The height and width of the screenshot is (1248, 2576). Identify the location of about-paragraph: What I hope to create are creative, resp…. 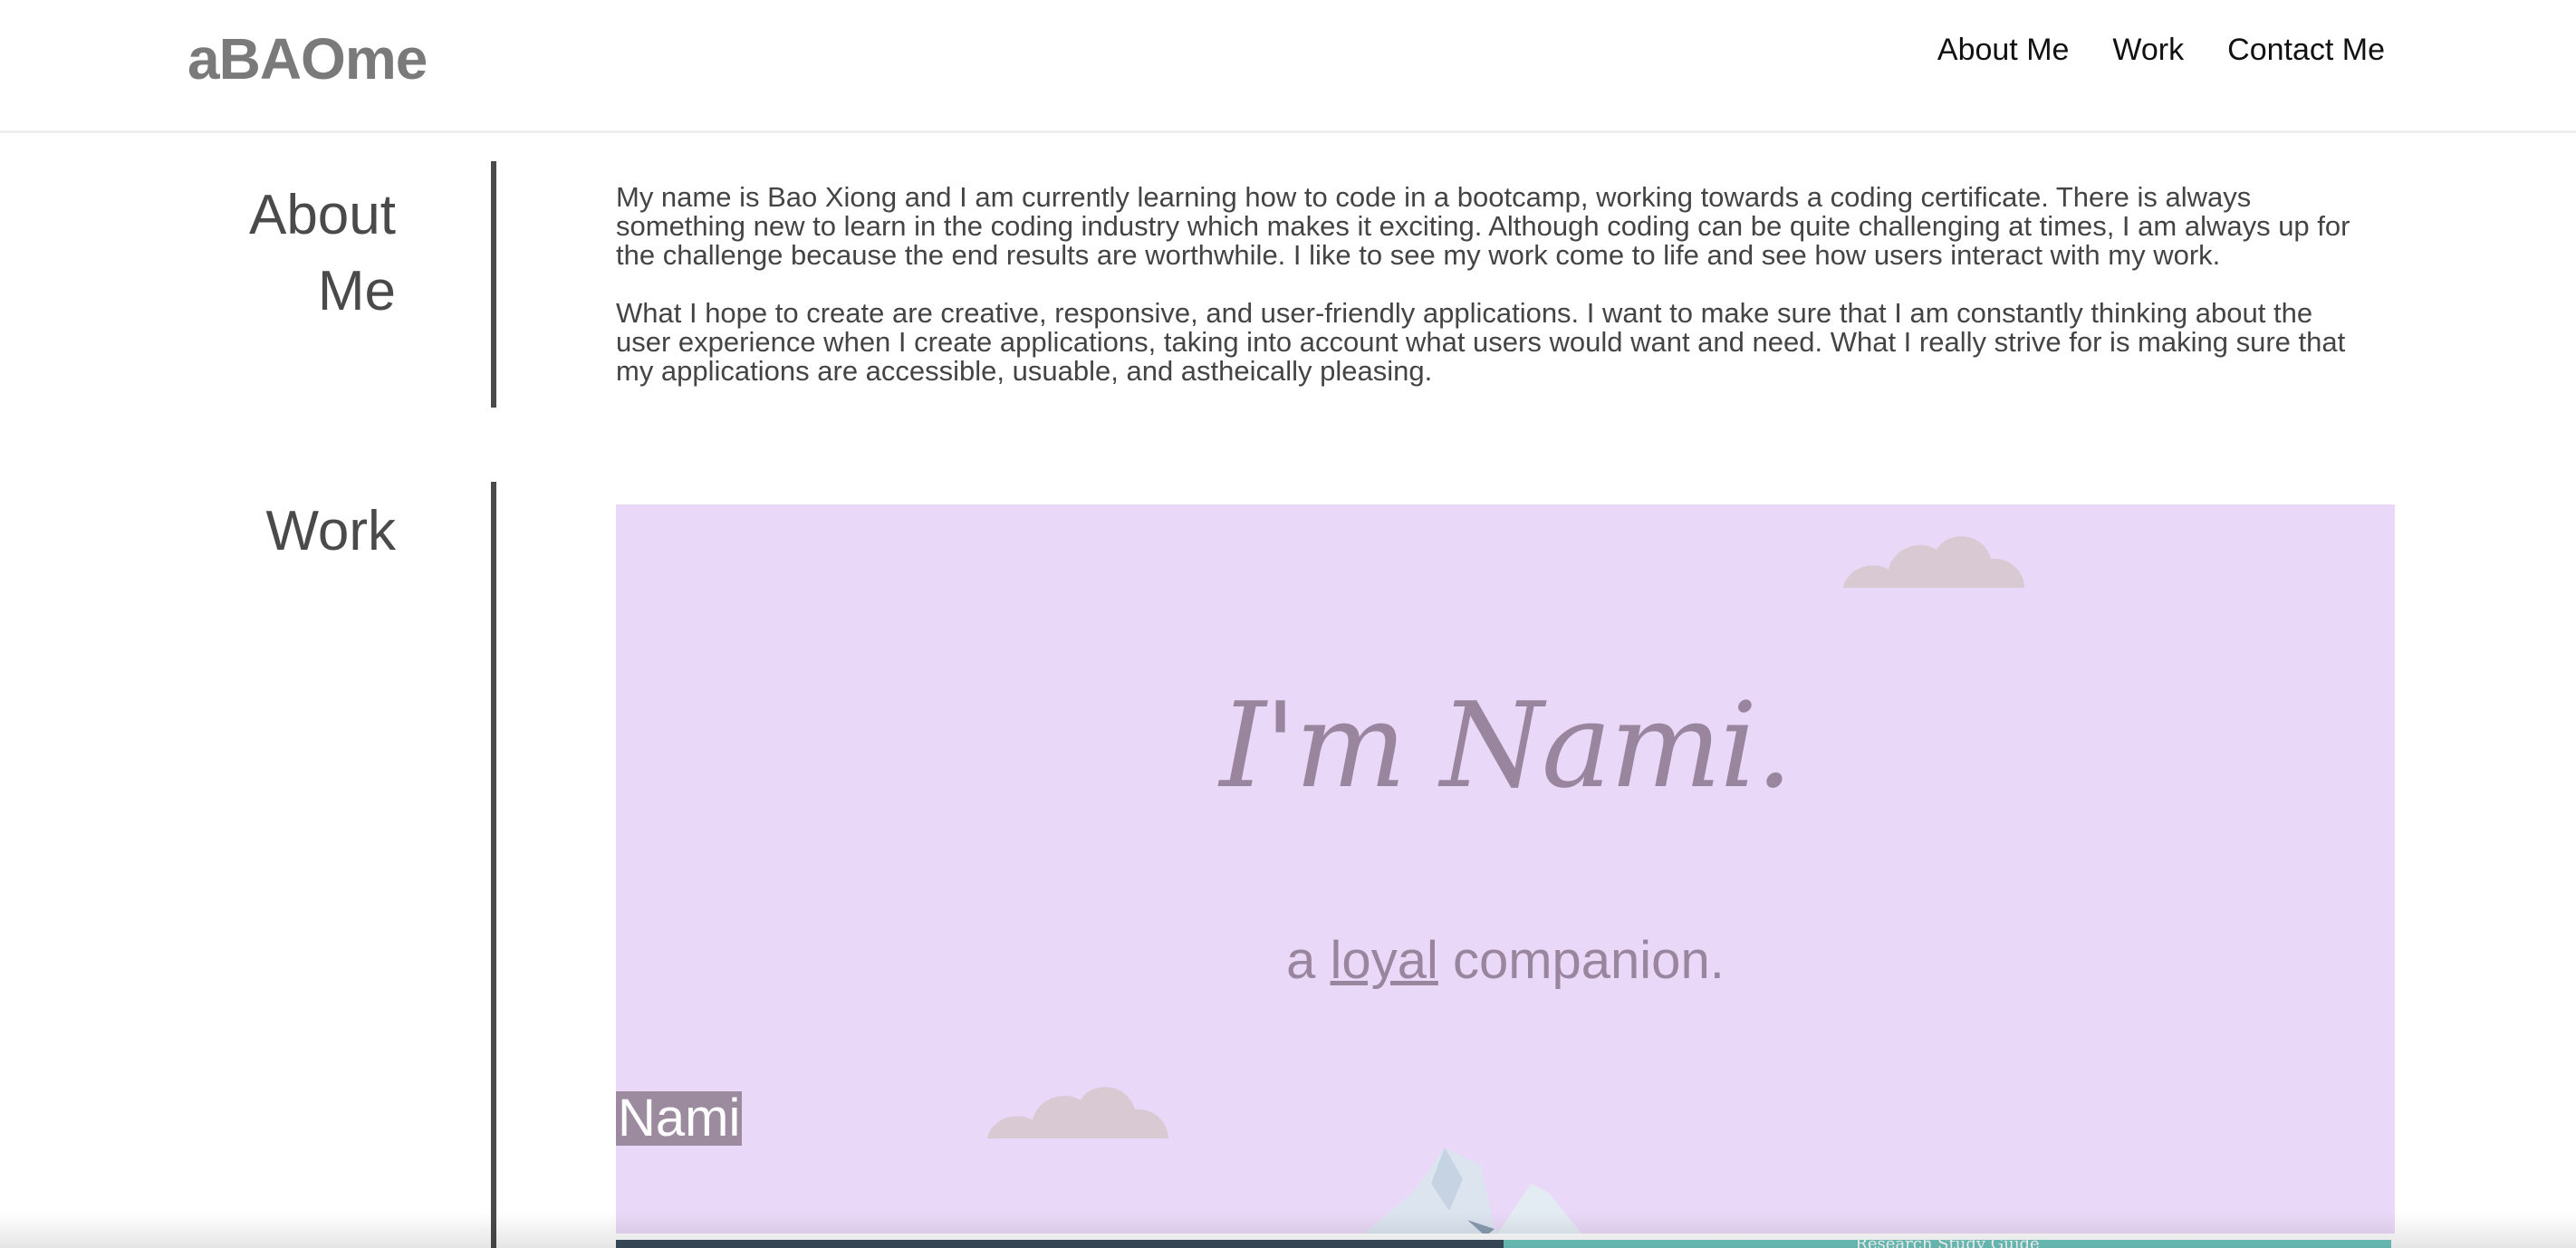
(1481, 342).